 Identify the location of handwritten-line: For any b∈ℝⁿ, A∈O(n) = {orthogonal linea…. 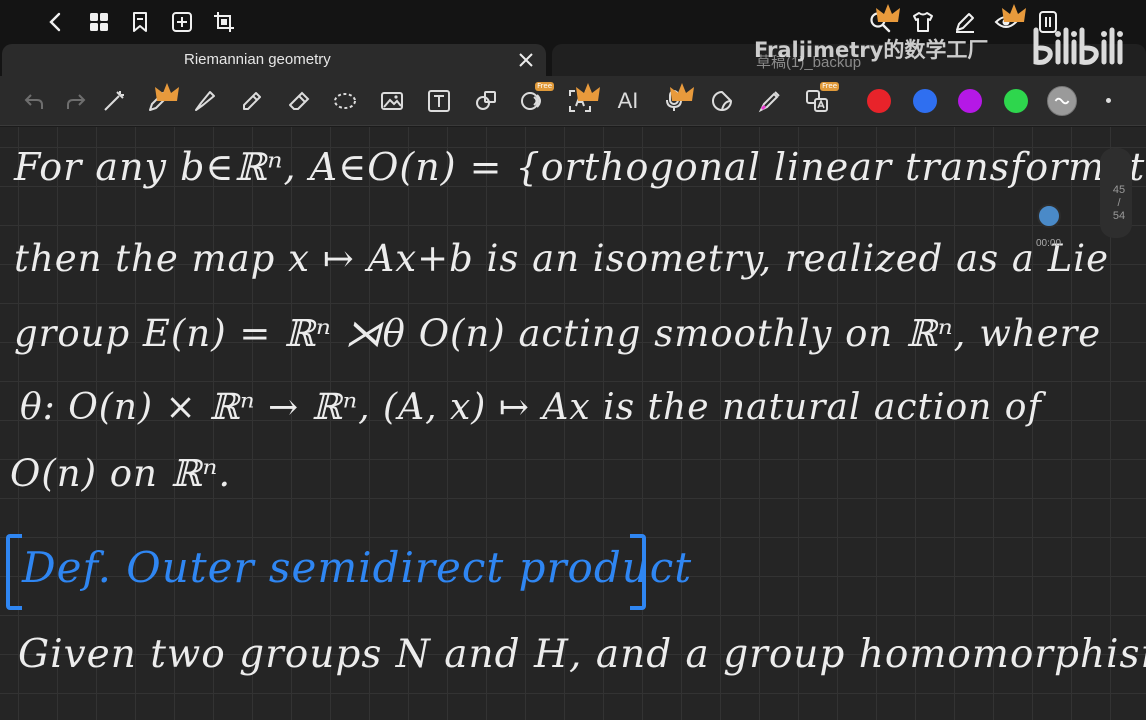
(580, 167).